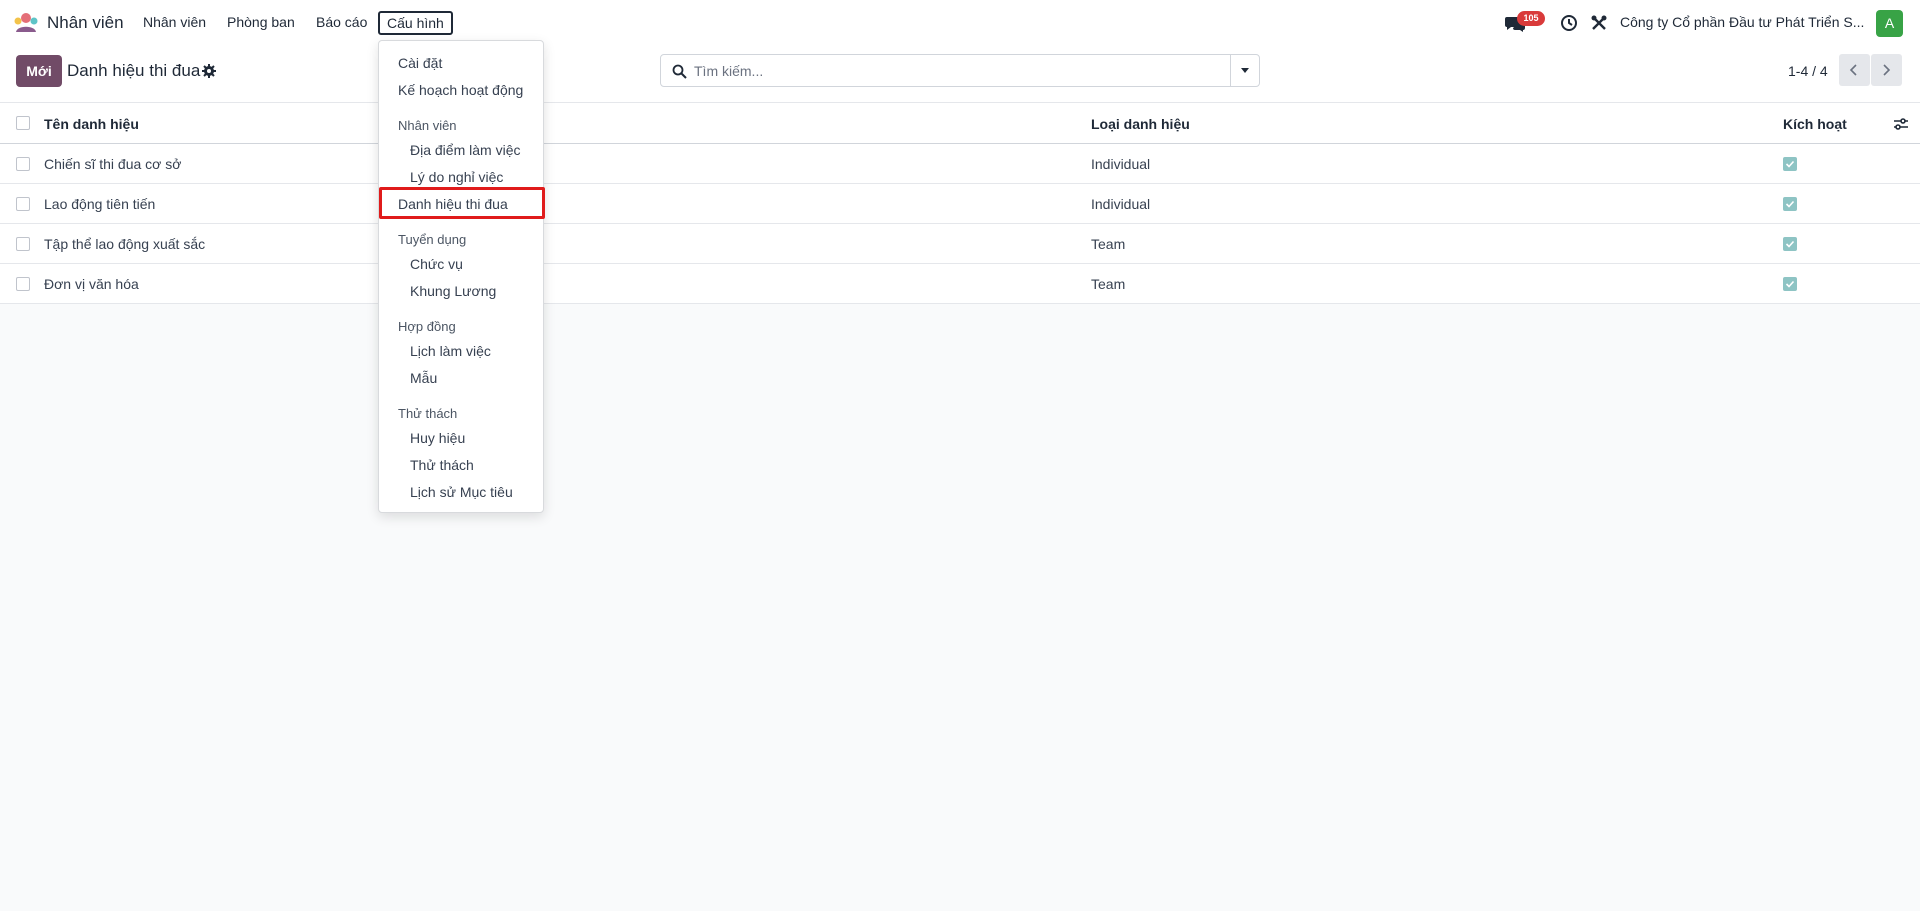 Image resolution: width=1920 pixels, height=911 pixels. Describe the element at coordinates (174, 23) in the screenshot. I see `menu-nhan-vien: Nhân viên` at that location.